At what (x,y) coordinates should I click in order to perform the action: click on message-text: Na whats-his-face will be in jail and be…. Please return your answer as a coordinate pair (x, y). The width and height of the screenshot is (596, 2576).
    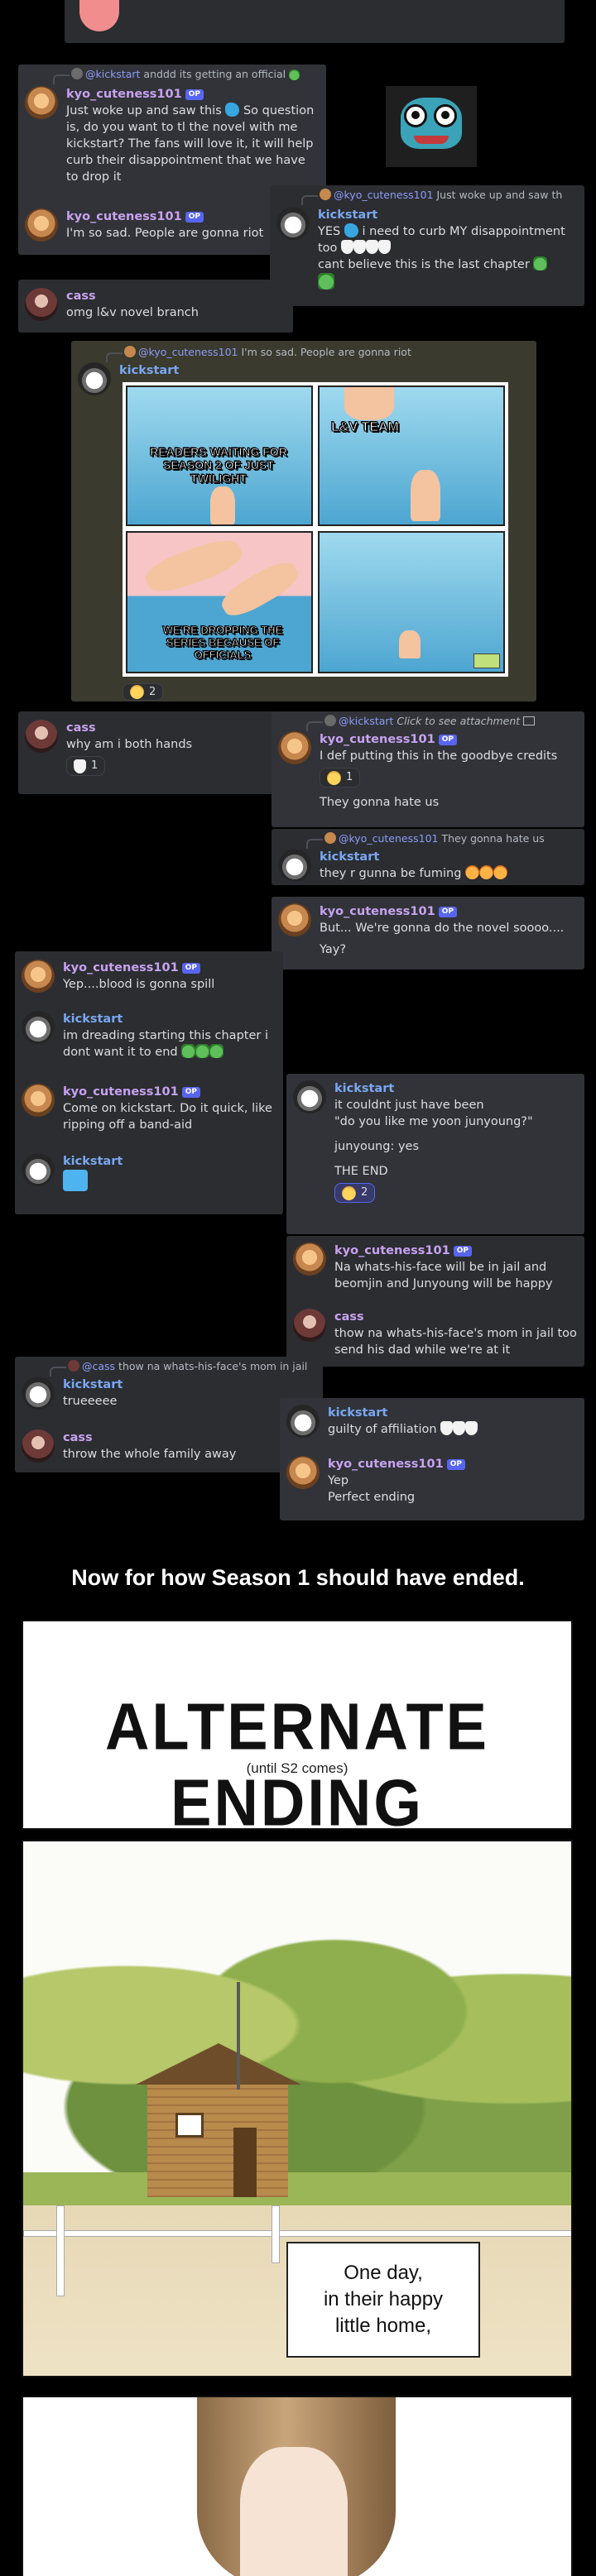
    Looking at the image, I should click on (443, 1275).